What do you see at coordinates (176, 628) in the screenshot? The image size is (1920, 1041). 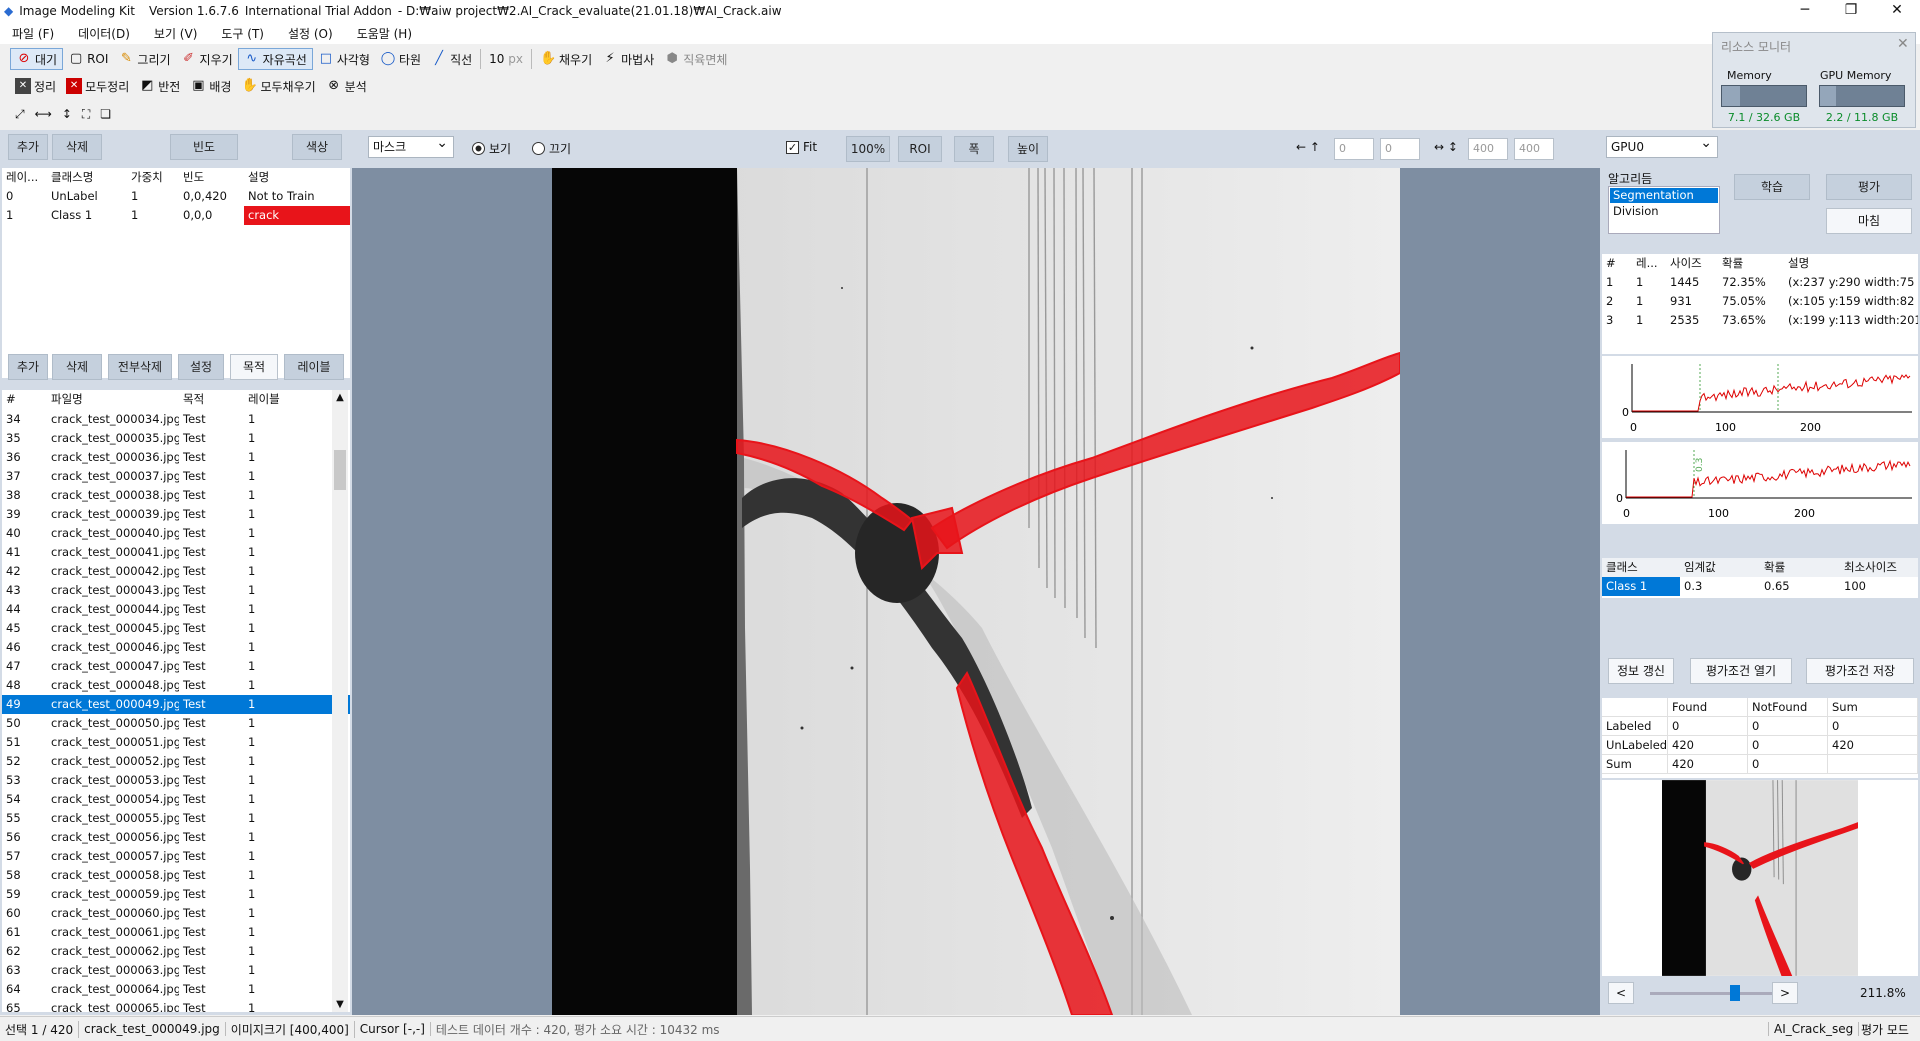 I see `file-row: 45 crack_test_000045.jpg Test 1` at bounding box center [176, 628].